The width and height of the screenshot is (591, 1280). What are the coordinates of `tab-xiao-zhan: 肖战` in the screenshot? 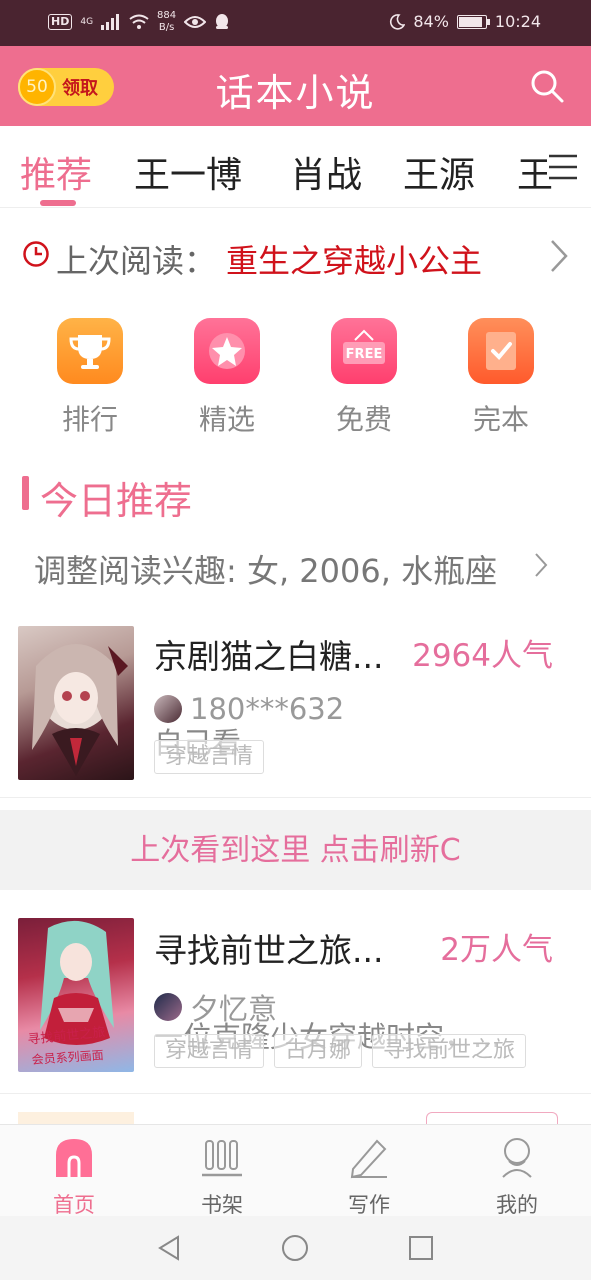 It's located at (326, 172).